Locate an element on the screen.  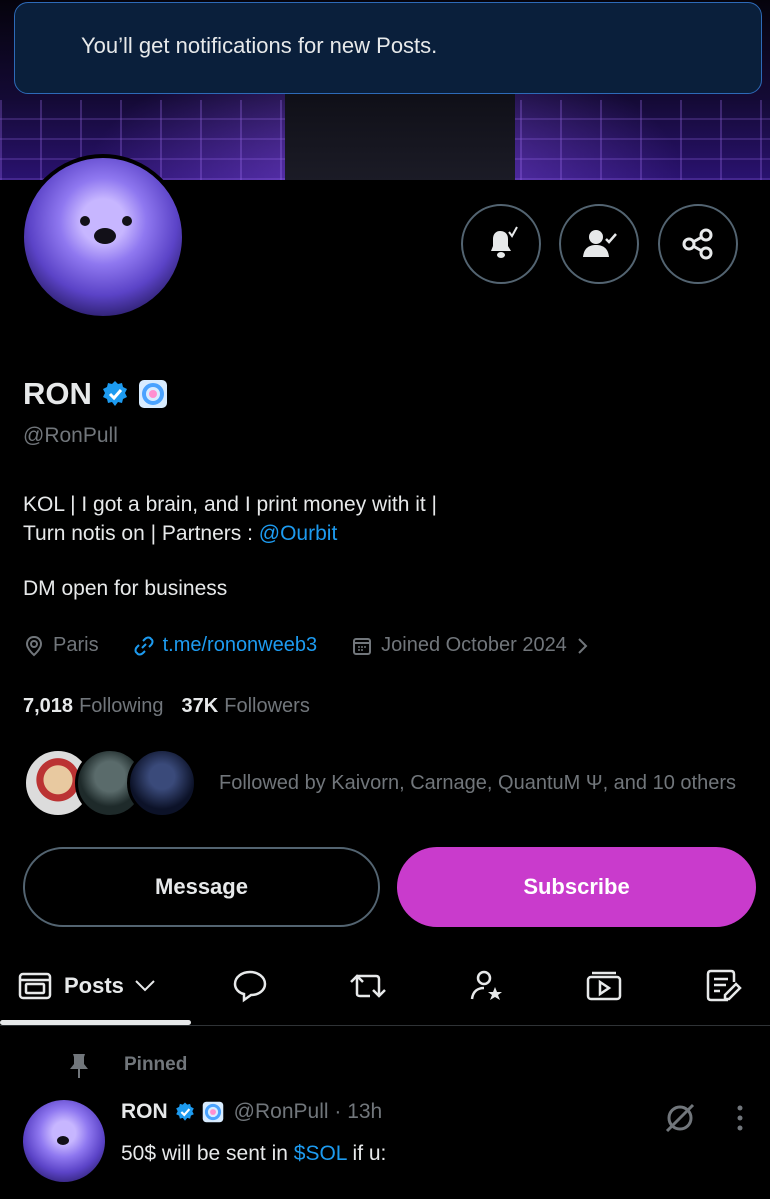
tab-posts-label: Posts is located at coordinates (94, 985).